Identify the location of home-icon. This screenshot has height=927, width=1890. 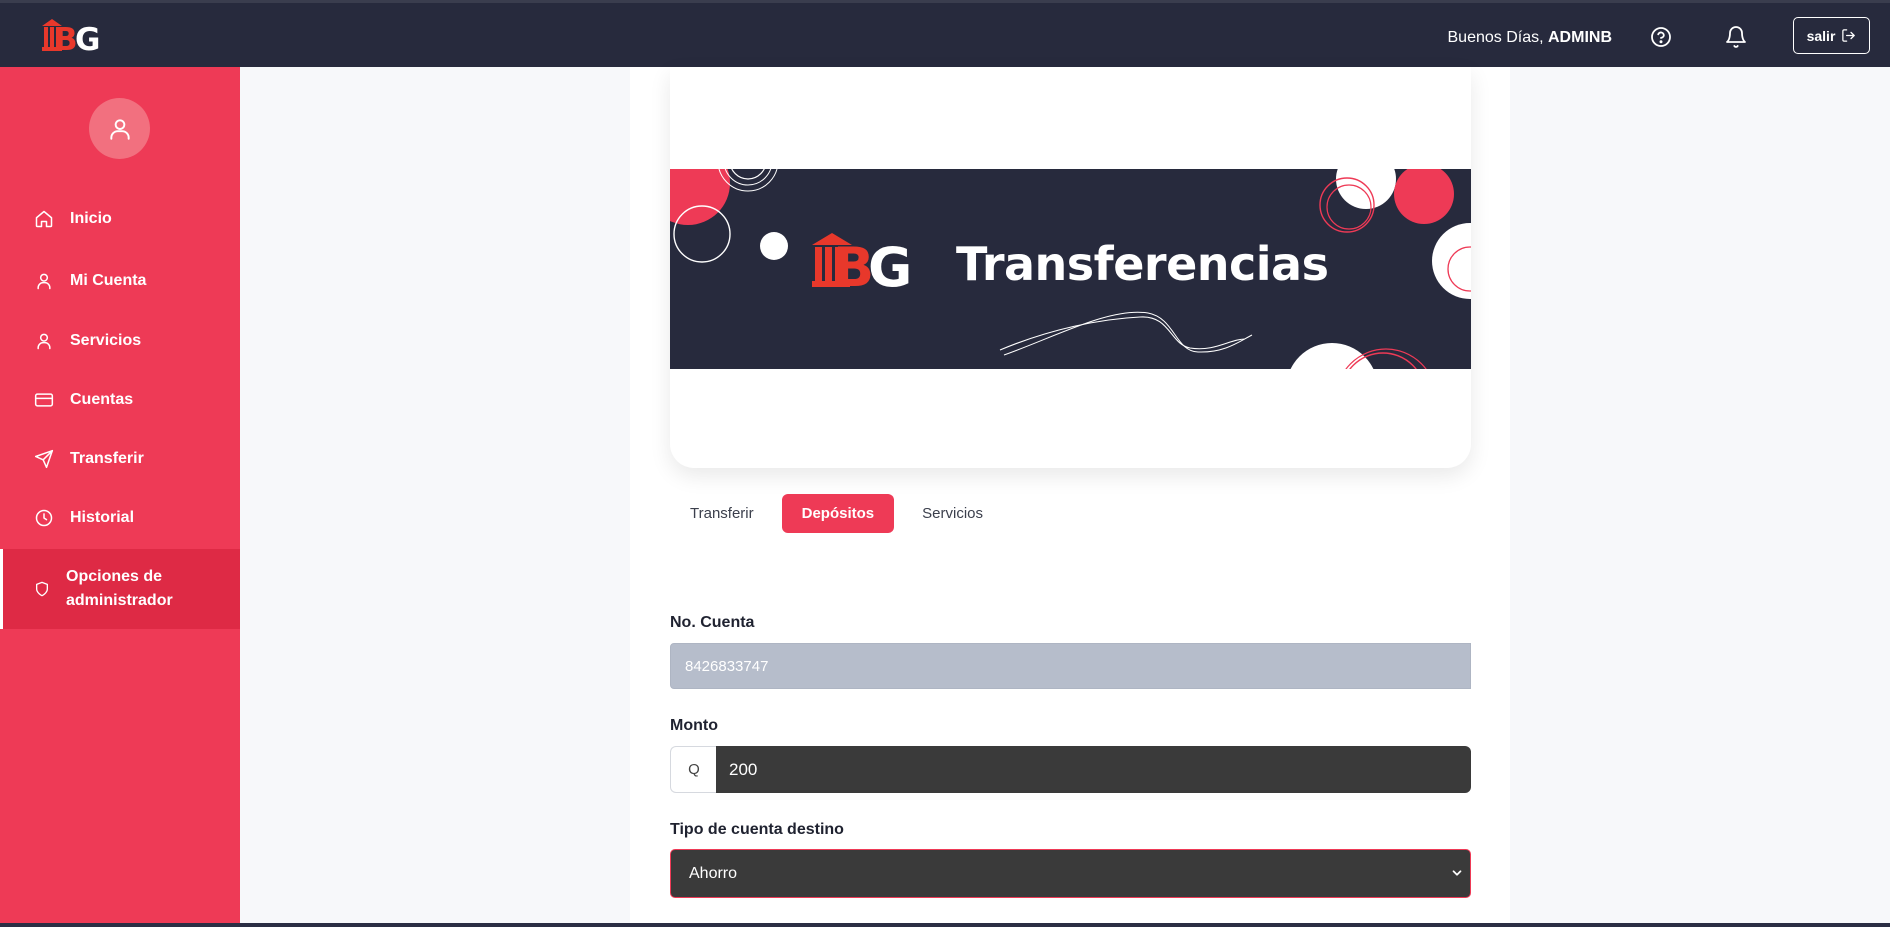
(44, 219).